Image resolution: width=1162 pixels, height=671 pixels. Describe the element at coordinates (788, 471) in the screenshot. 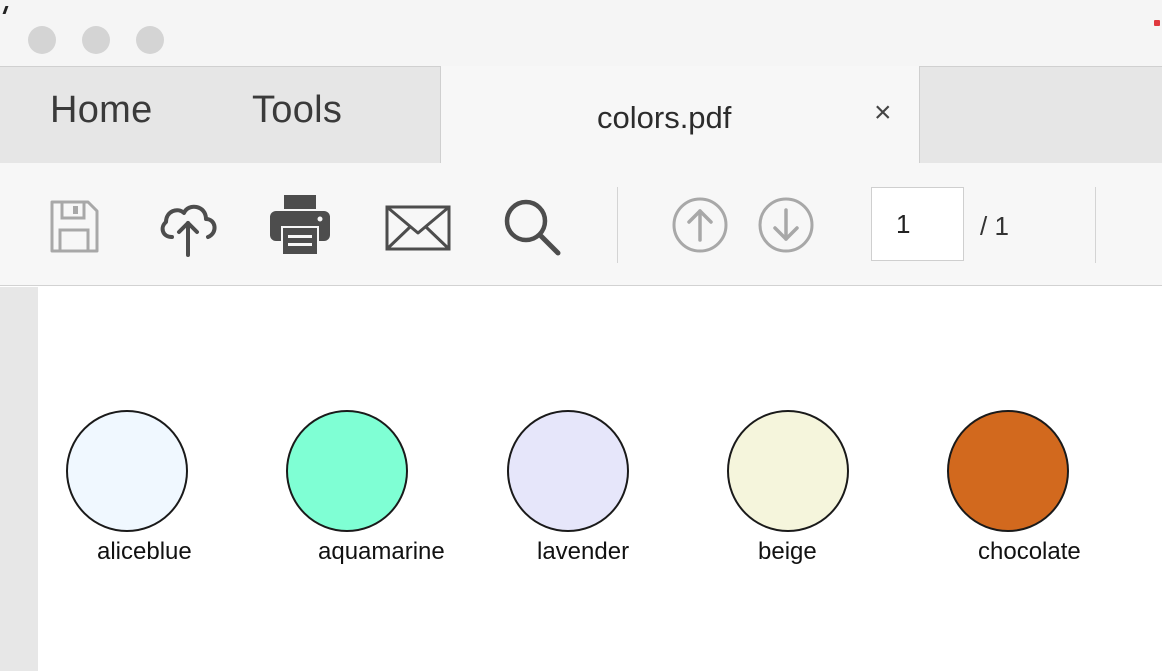

I see `color-swatch-beige` at that location.